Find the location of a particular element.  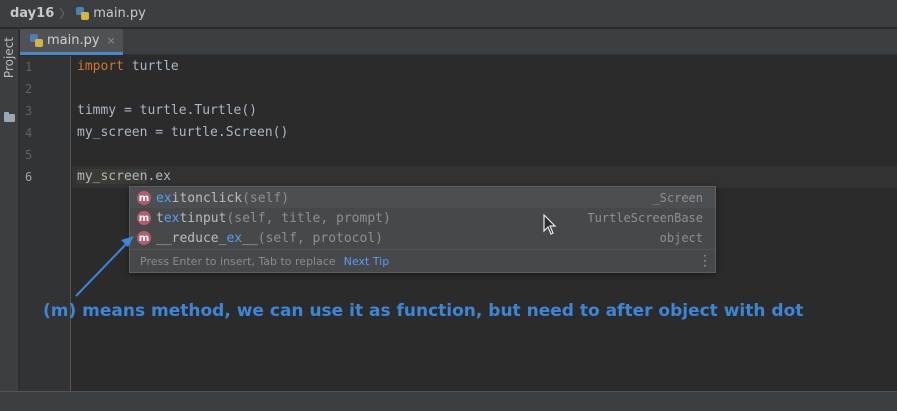

mouse-cursor-icon is located at coordinates (550, 224).